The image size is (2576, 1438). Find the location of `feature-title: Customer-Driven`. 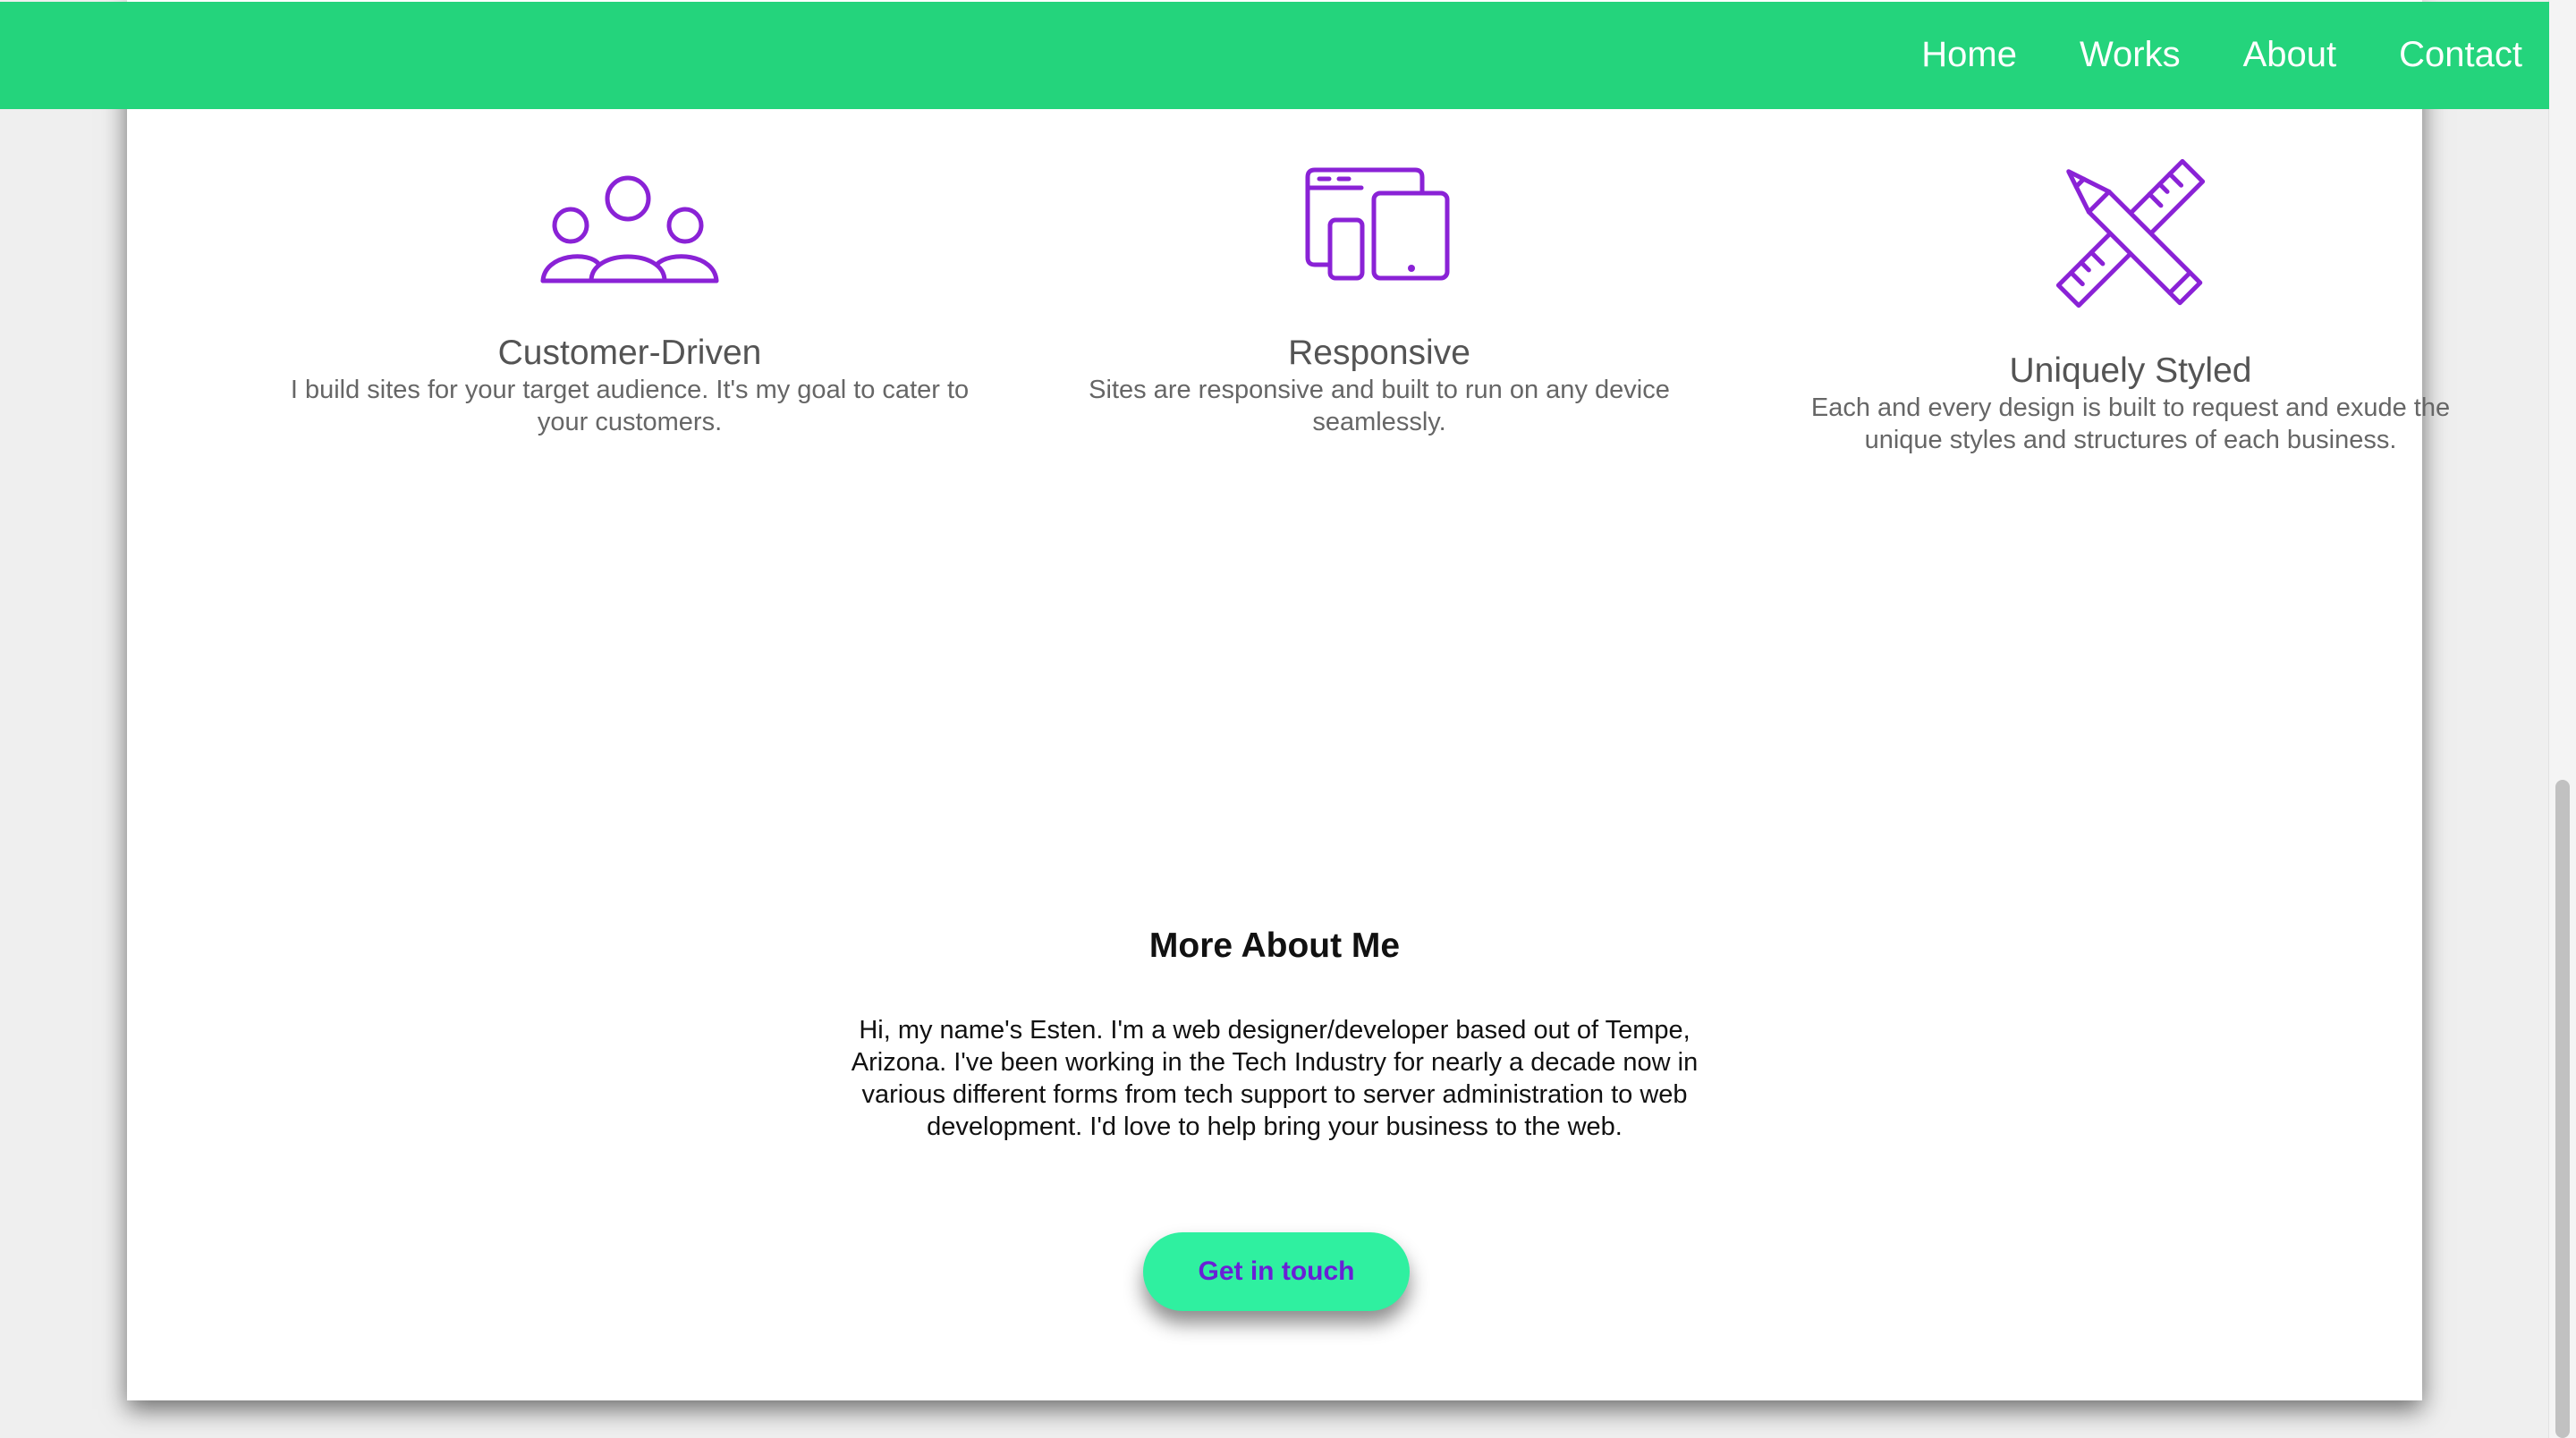

feature-title: Customer-Driven is located at coordinates (629, 353).